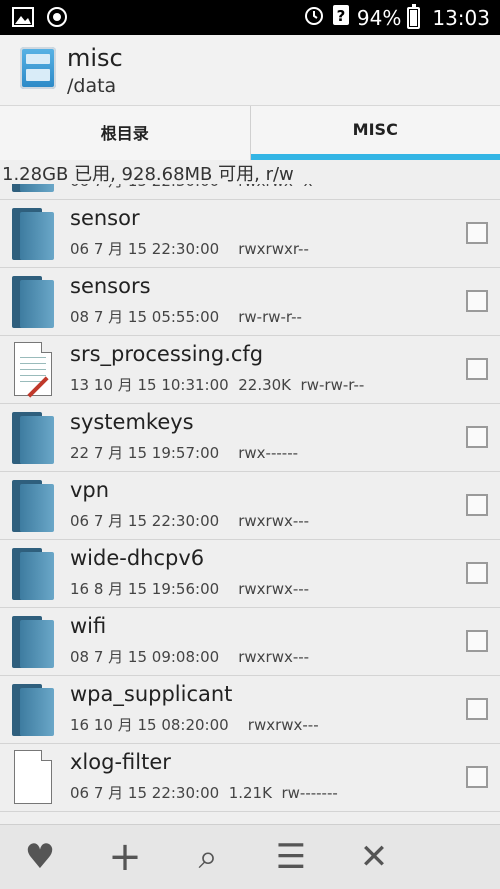 The width and height of the screenshot is (500, 889). What do you see at coordinates (414, 16) in the screenshot?
I see `battery-icon` at bounding box center [414, 16].